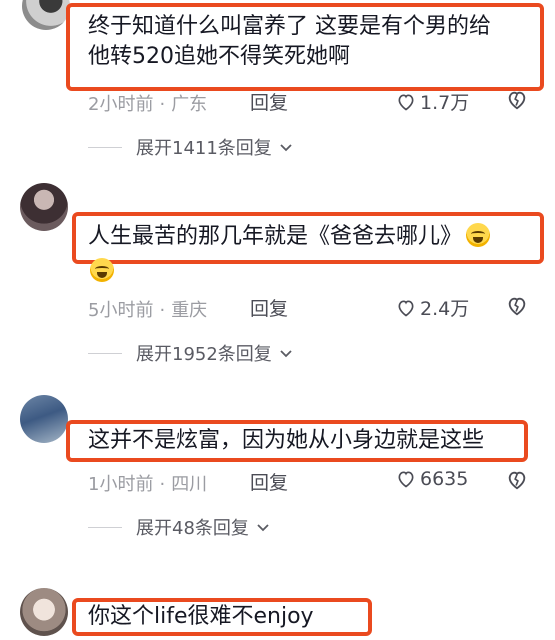 The image size is (555, 640). I want to click on expand-label: 展开48条回复, so click(192, 528).